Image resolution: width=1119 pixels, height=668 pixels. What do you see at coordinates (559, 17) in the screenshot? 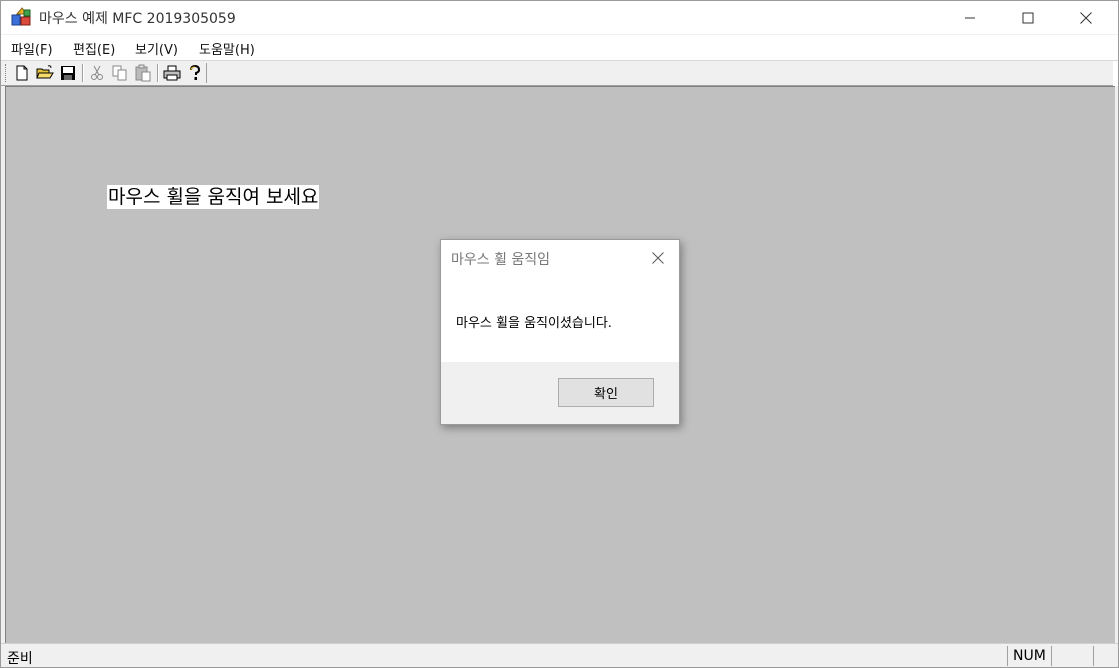
I see `title-bar: 마우스 예제 MFC 2019305059` at bounding box center [559, 17].